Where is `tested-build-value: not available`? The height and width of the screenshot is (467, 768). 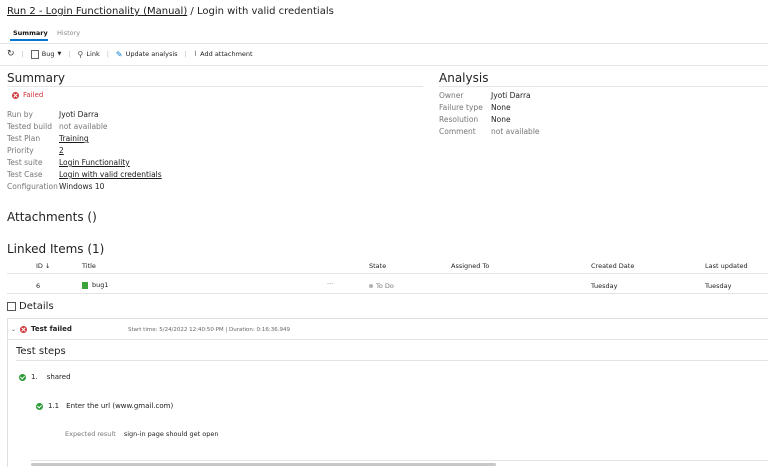
tested-build-value: not available is located at coordinates (83, 126).